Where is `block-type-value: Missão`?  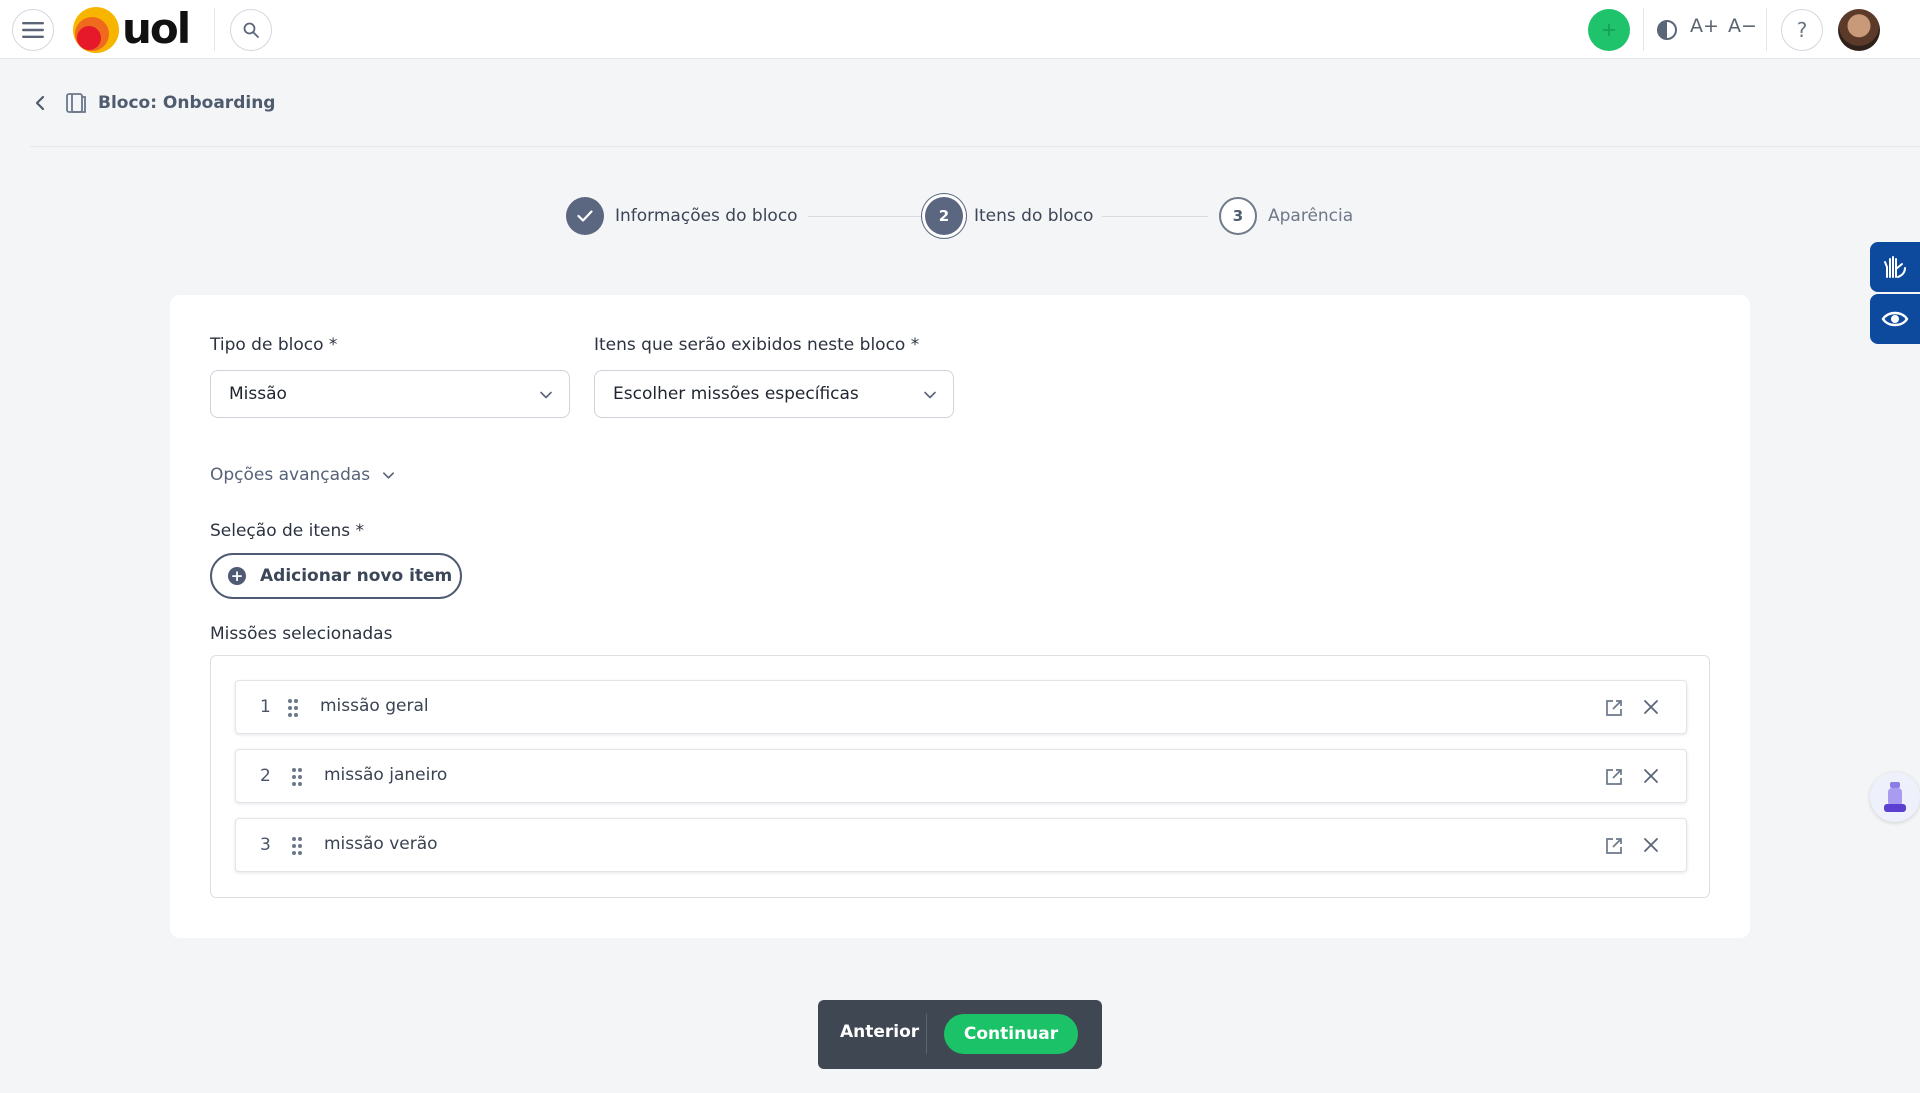
block-type-value: Missão is located at coordinates (258, 394).